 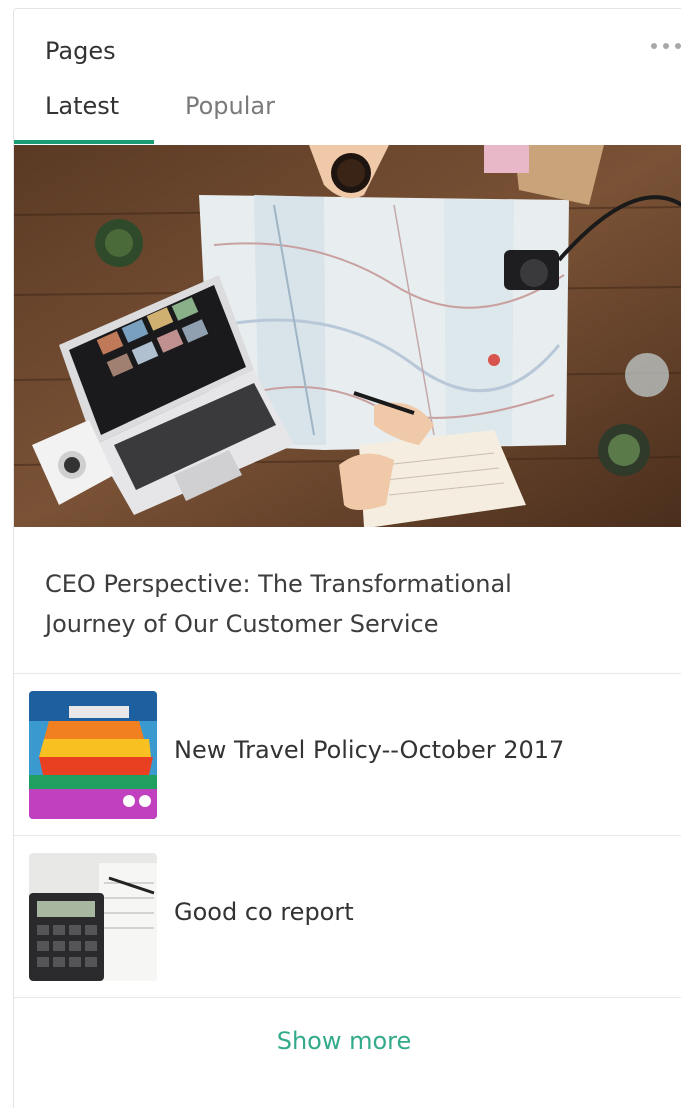 What do you see at coordinates (369, 750) in the screenshot?
I see `list-item-label: New Travel Policy--October 2017` at bounding box center [369, 750].